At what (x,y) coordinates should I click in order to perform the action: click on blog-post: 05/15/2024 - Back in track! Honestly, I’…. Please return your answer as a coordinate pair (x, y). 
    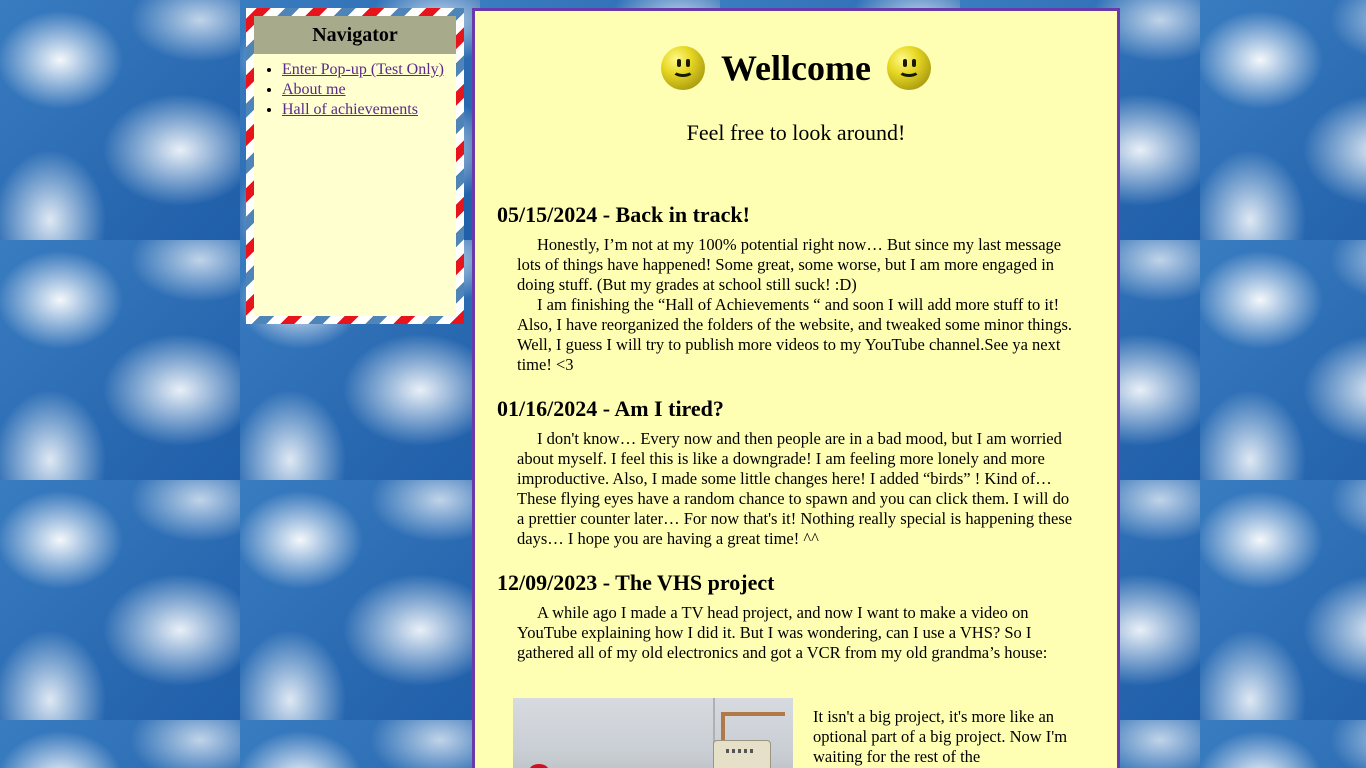
    Looking at the image, I should click on (787, 288).